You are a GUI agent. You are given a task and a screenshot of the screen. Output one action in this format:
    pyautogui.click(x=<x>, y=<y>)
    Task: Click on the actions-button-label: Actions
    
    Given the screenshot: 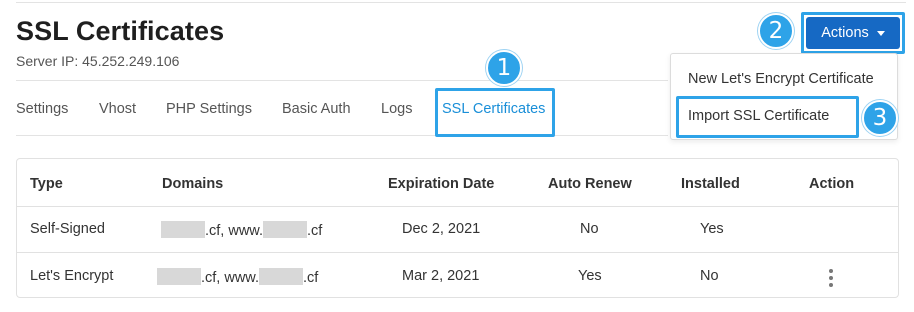 What is the action you would take?
    pyautogui.click(x=845, y=33)
    